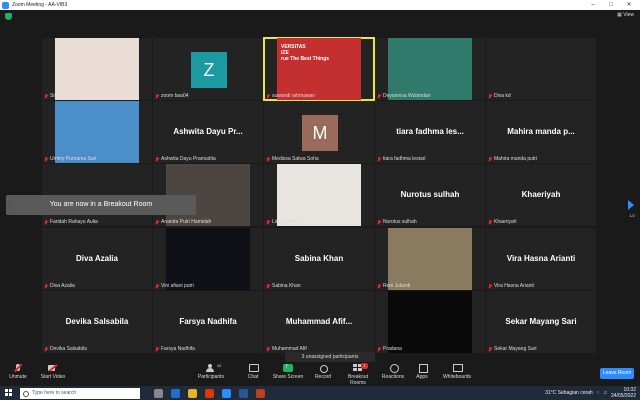  I want to click on video-off-icon, so click(53, 368).